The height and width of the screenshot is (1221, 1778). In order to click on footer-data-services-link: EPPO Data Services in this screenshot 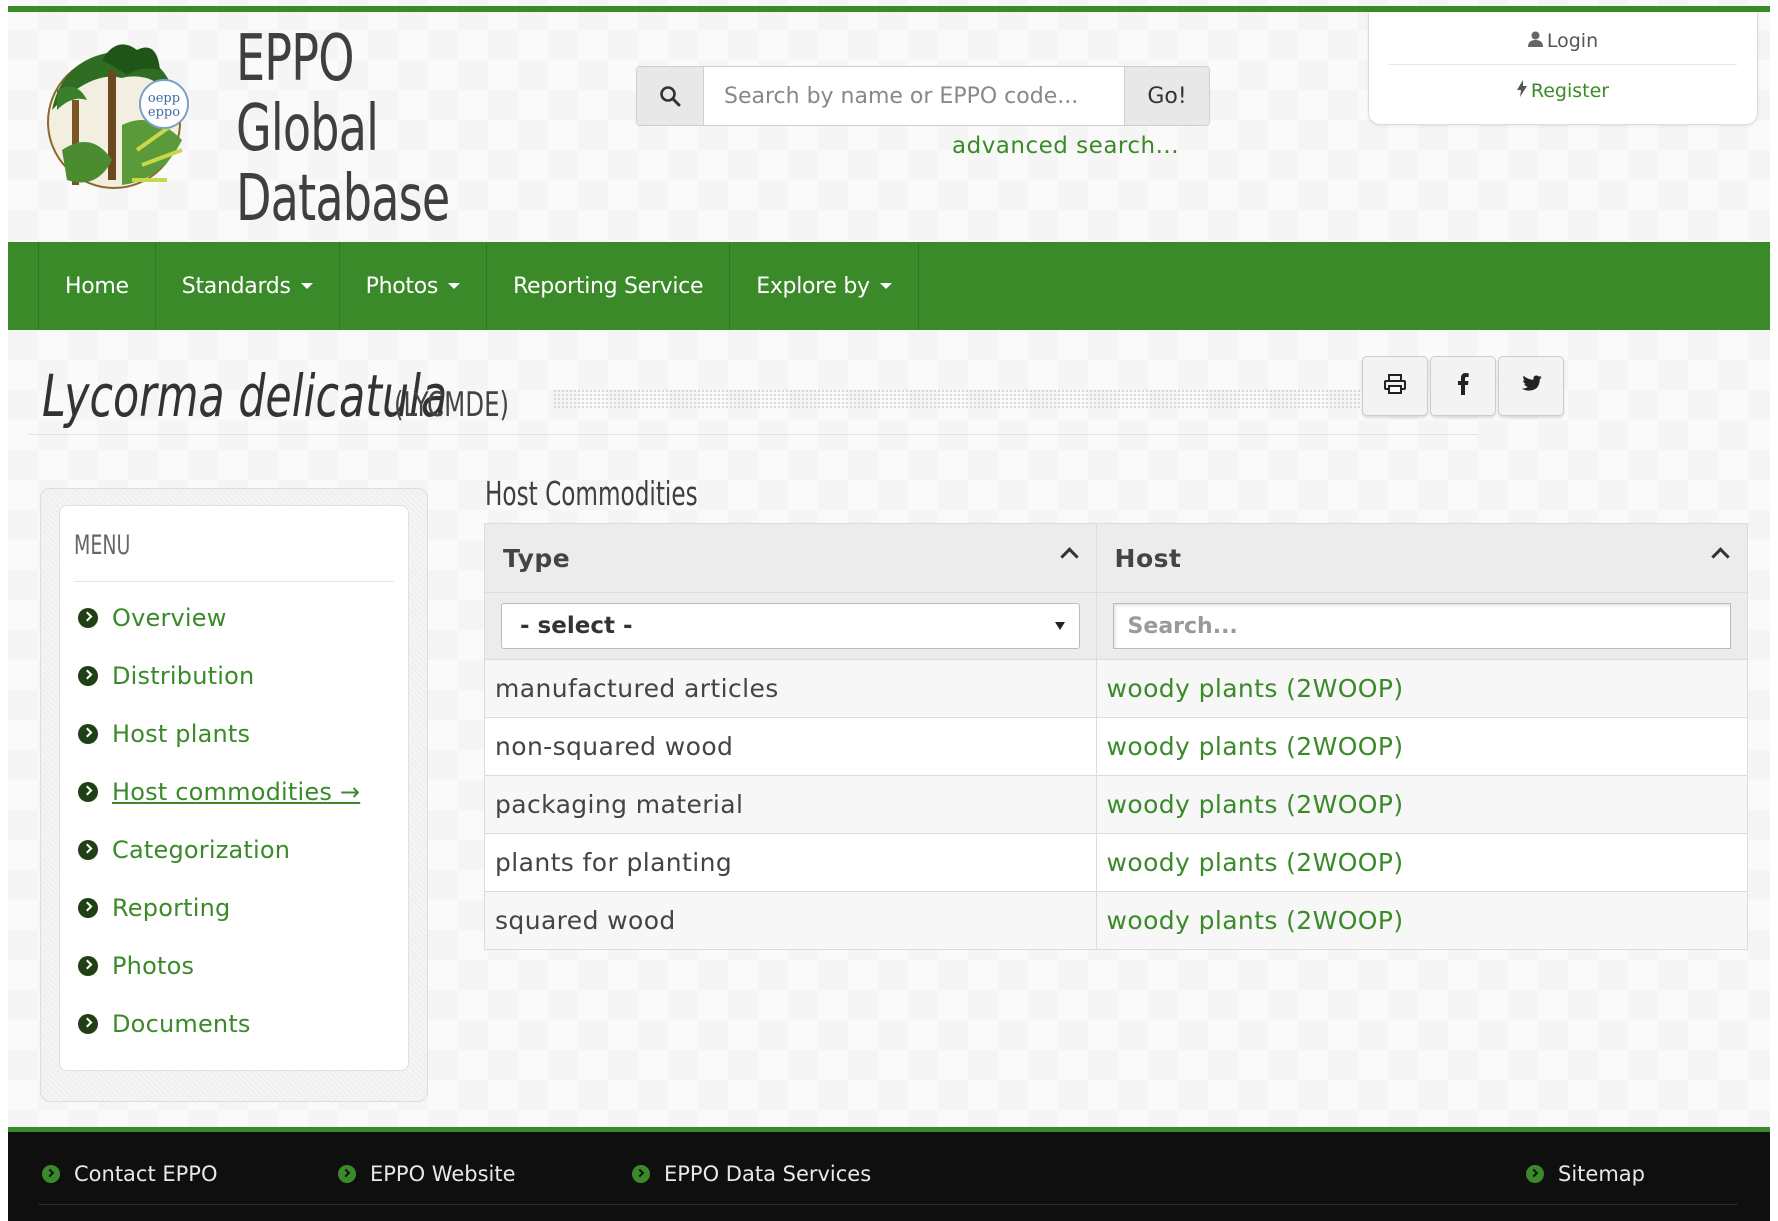, I will do `click(751, 1174)`.